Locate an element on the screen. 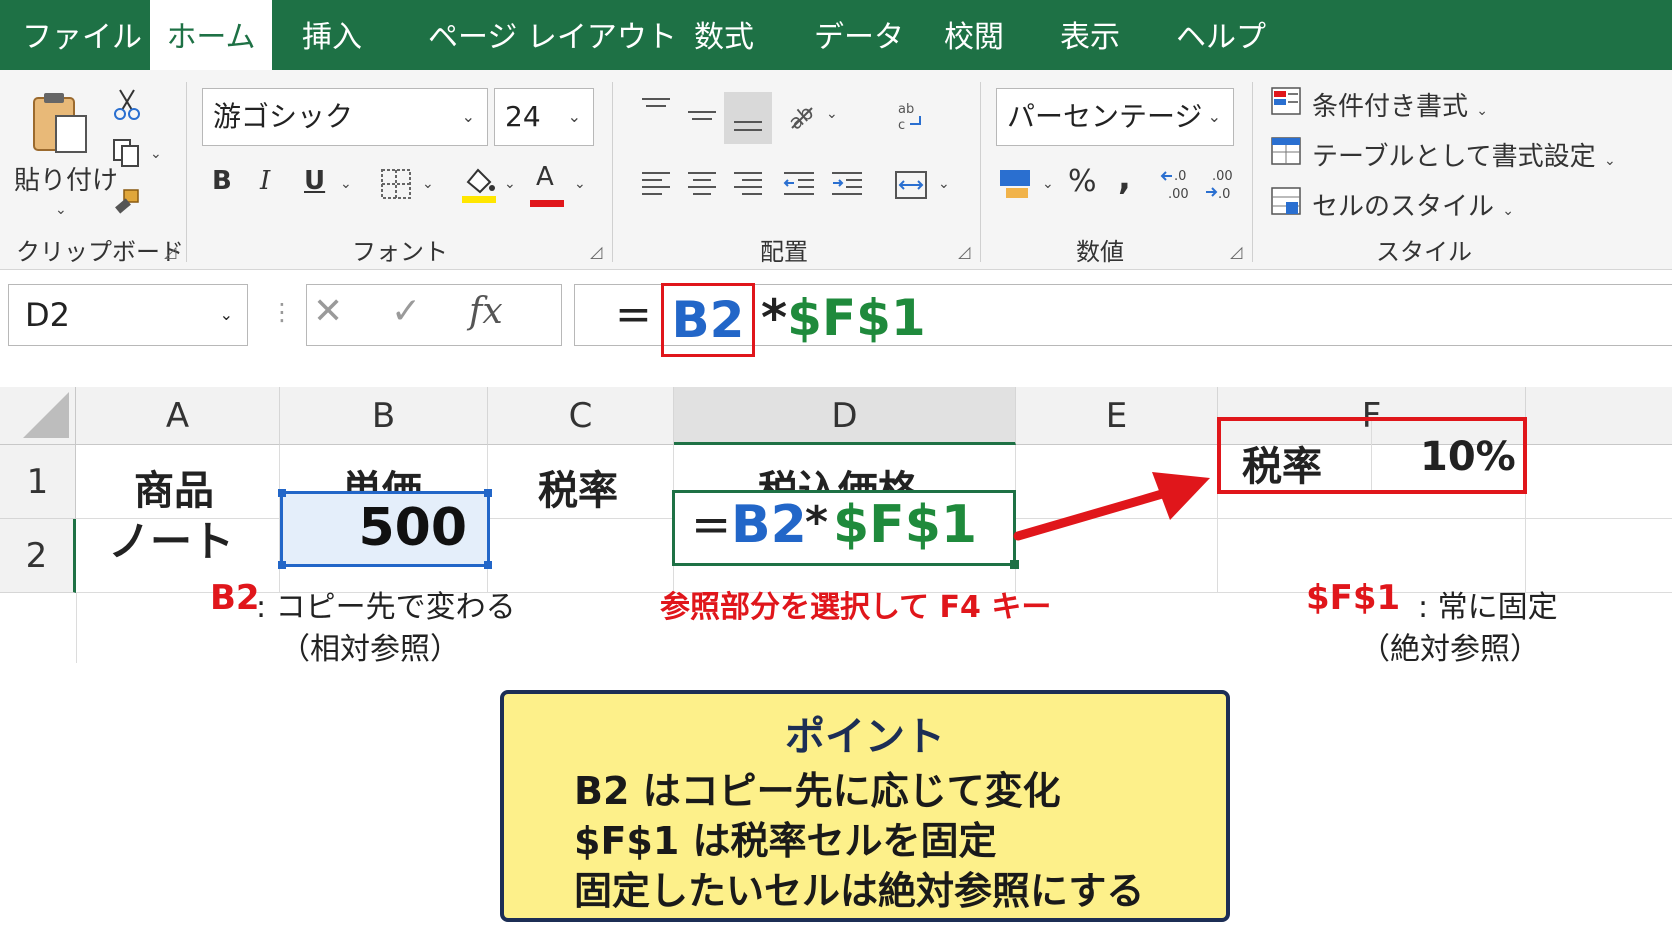 This screenshot has height=941, width=1672. svg-text: .00 is located at coordinates (1178, 194).